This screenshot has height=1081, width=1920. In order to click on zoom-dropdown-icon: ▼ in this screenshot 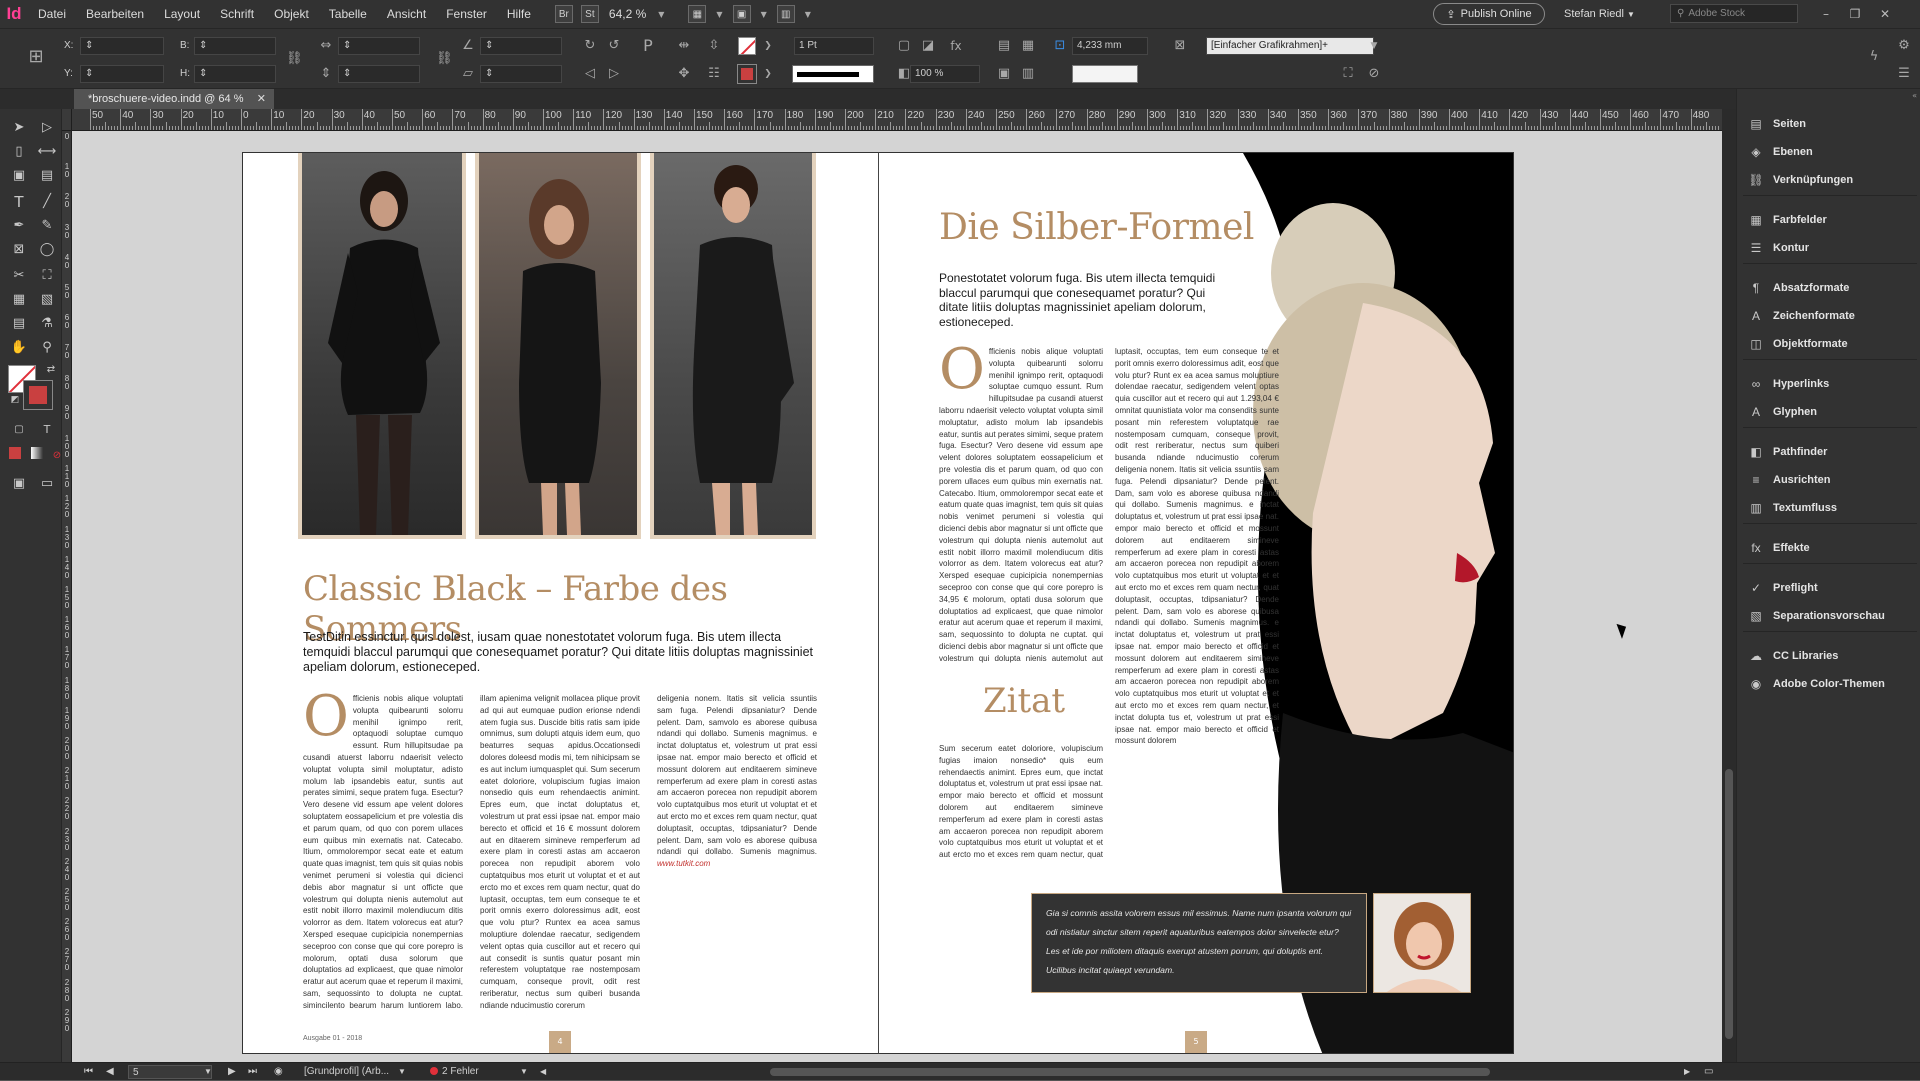, I will do `click(661, 14)`.